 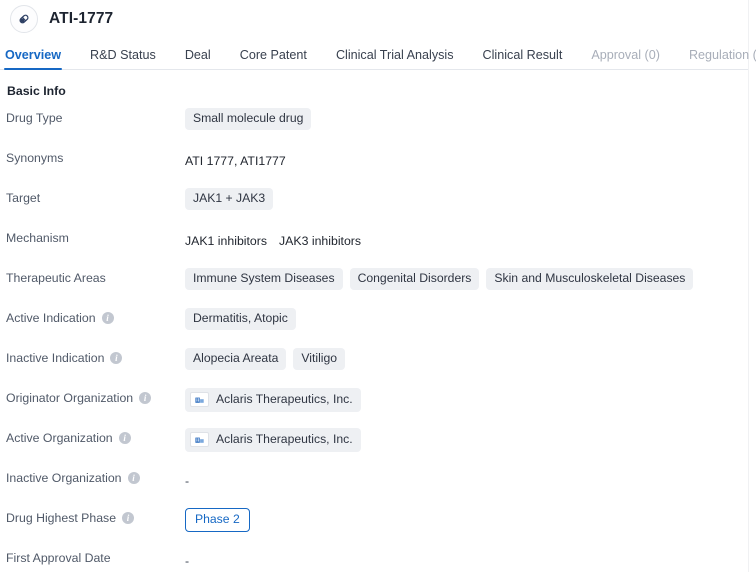 I want to click on chip-originator-organization: Aclaris Therapeutics, Inc., so click(x=273, y=400).